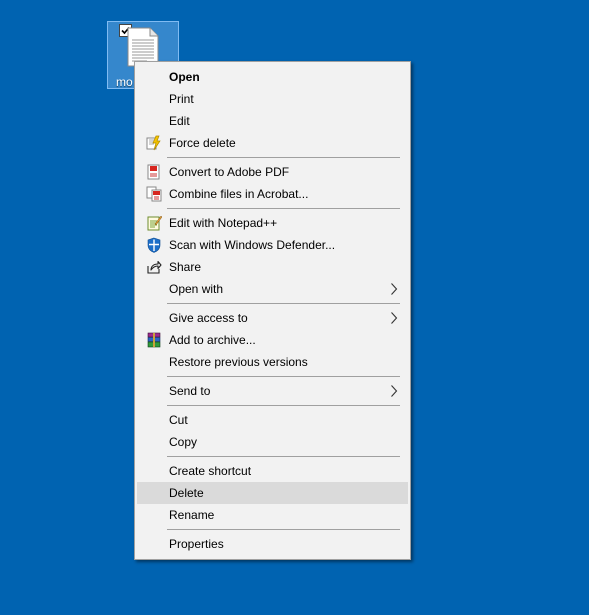  Describe the element at coordinates (208, 318) in the screenshot. I see `menu-item-label: Give access to` at that location.